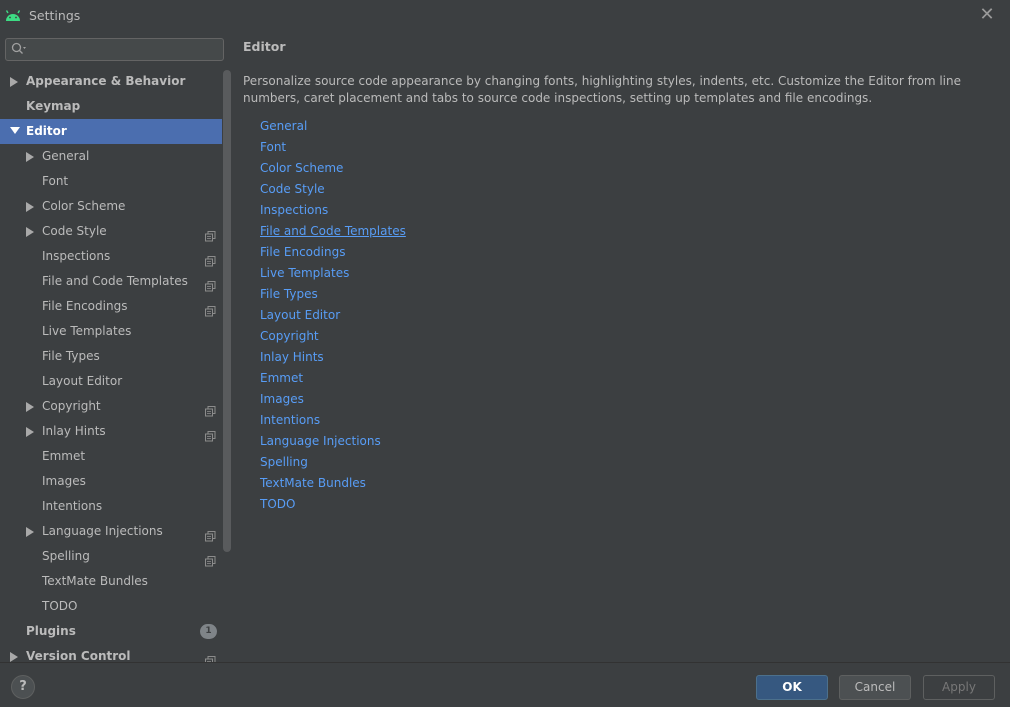 This screenshot has width=1010, height=707. I want to click on sidebar-item-spelling: Spelling, so click(111, 556).